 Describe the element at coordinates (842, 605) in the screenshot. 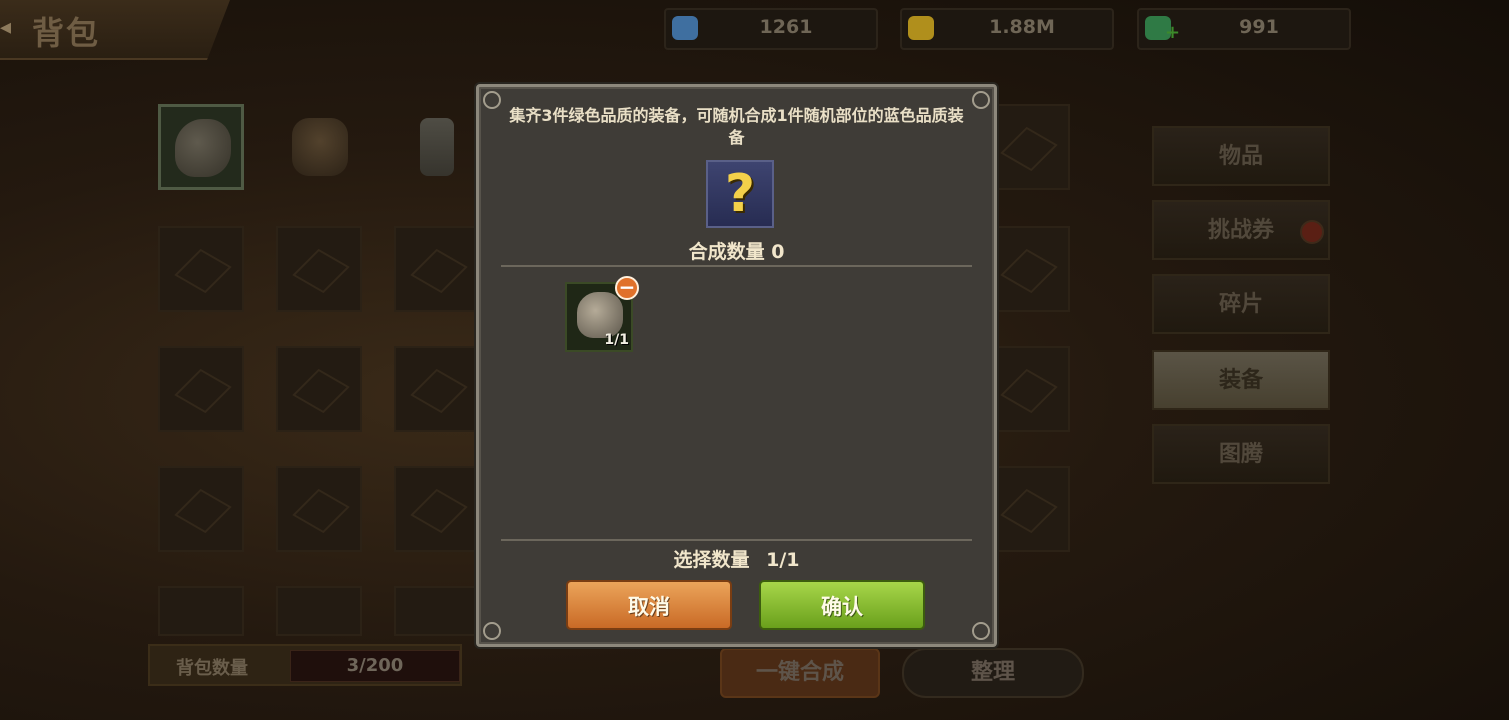

I see `confirm-button: 确认` at that location.